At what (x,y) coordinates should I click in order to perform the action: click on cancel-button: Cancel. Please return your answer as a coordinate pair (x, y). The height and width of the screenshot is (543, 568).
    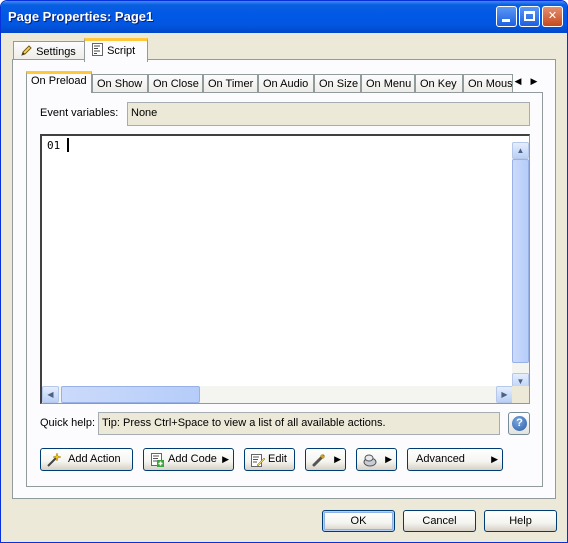
    Looking at the image, I should click on (439, 521).